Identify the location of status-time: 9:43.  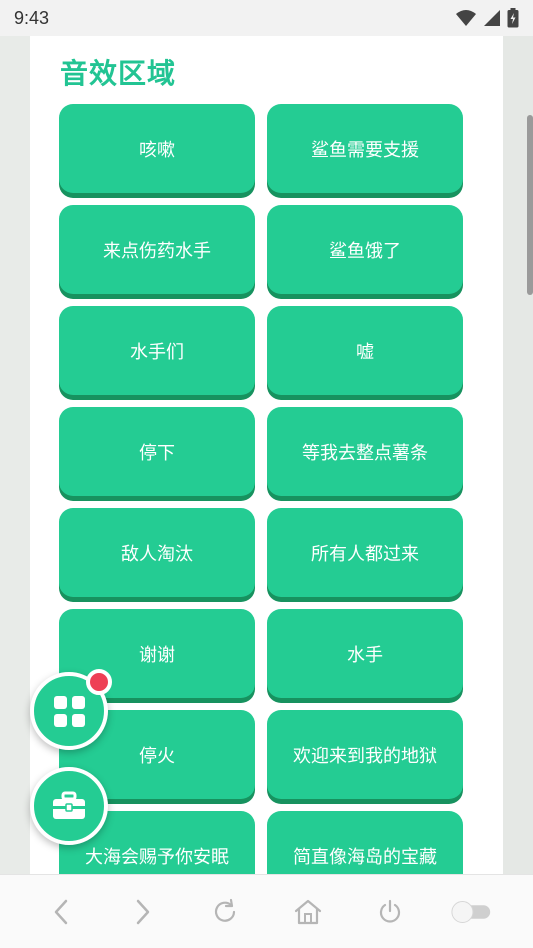
(32, 17).